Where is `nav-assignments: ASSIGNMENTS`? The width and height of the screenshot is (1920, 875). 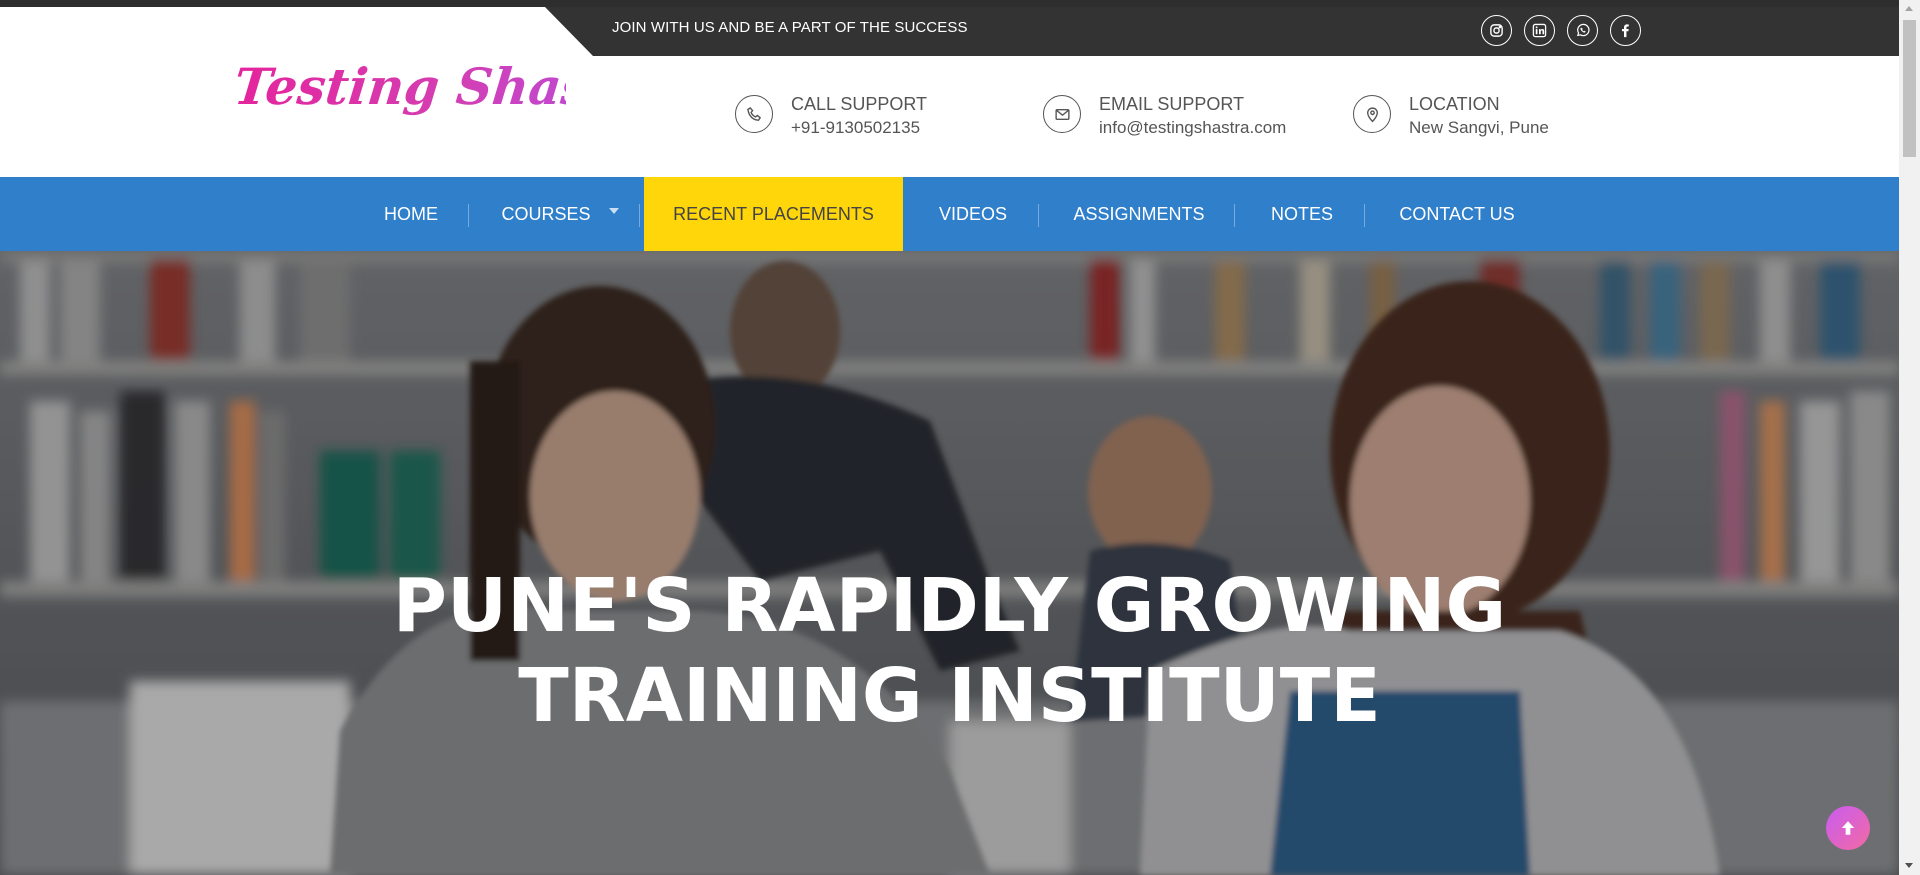 nav-assignments: ASSIGNMENTS is located at coordinates (1139, 214).